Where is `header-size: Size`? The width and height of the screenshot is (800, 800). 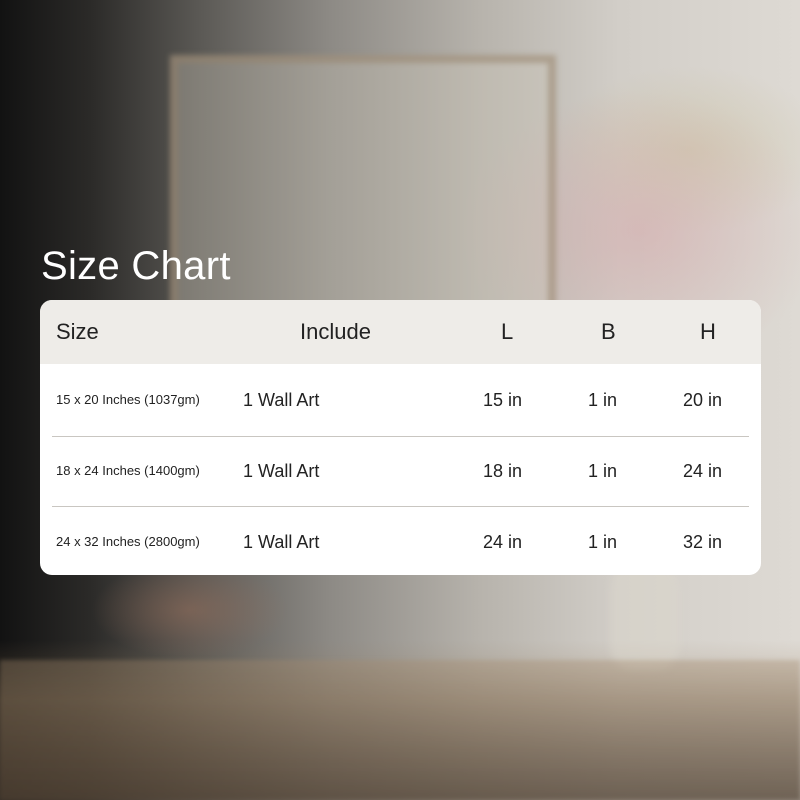
header-size: Size is located at coordinates (77, 331).